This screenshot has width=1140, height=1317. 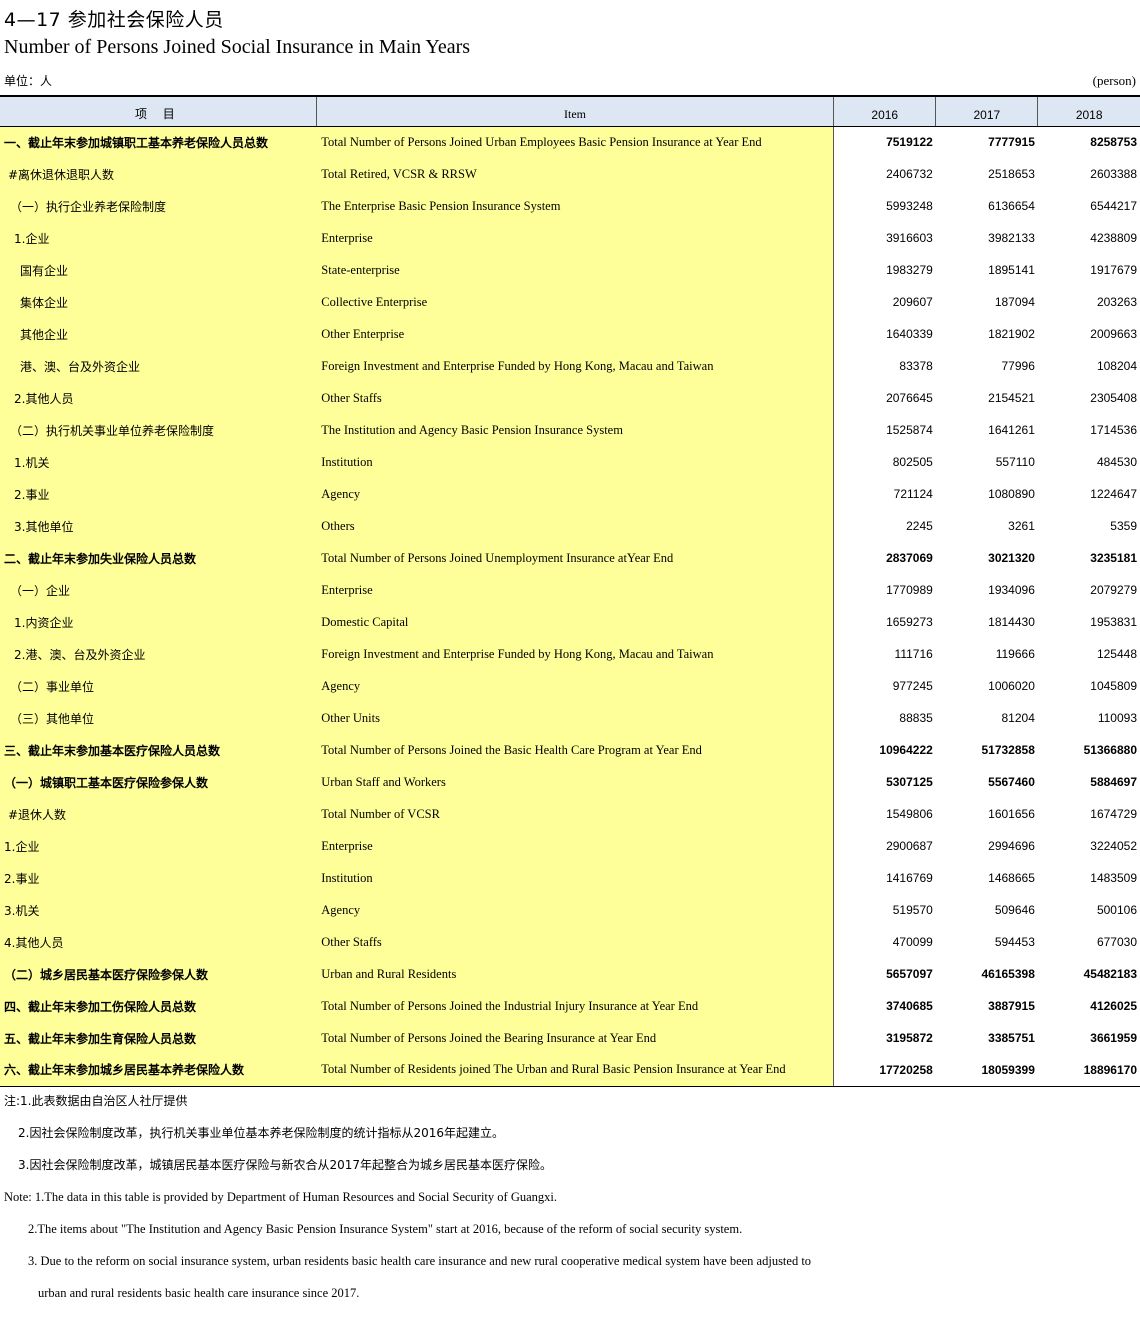 What do you see at coordinates (158, 590) in the screenshot?
I see `row-label-chinese: （一）企业` at bounding box center [158, 590].